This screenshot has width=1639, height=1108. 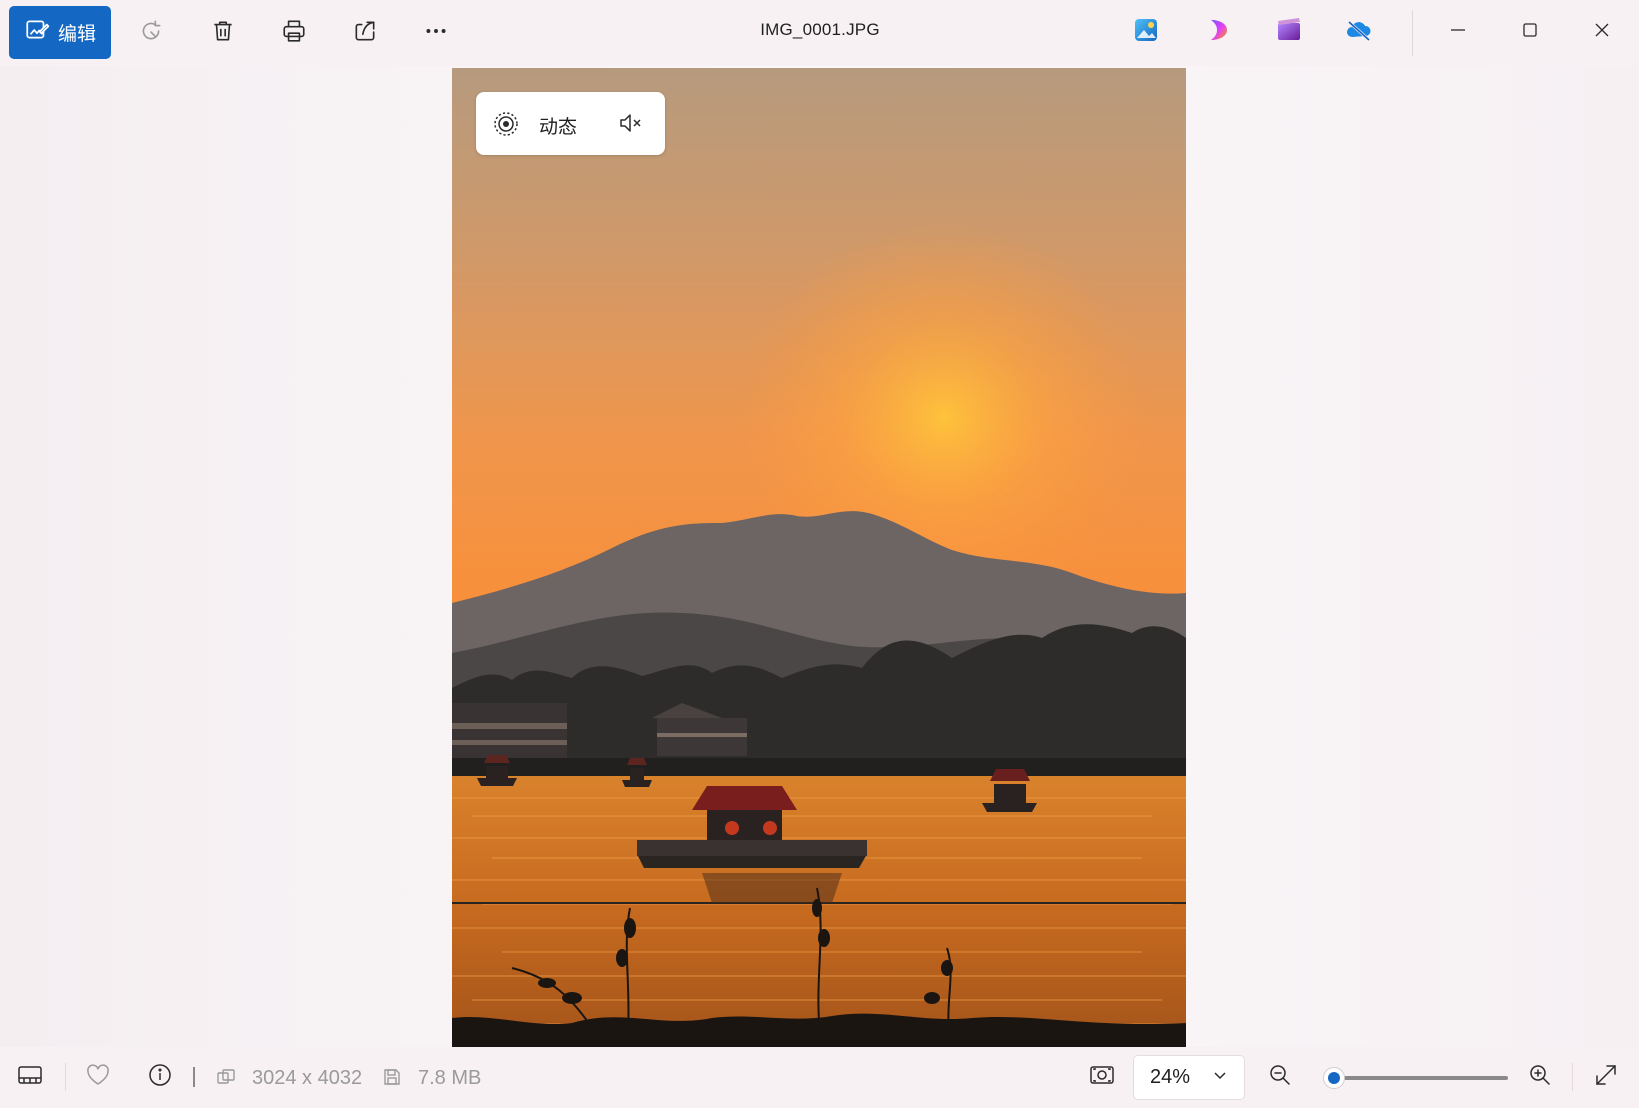 What do you see at coordinates (226, 1077) in the screenshot?
I see `dimensions-icon` at bounding box center [226, 1077].